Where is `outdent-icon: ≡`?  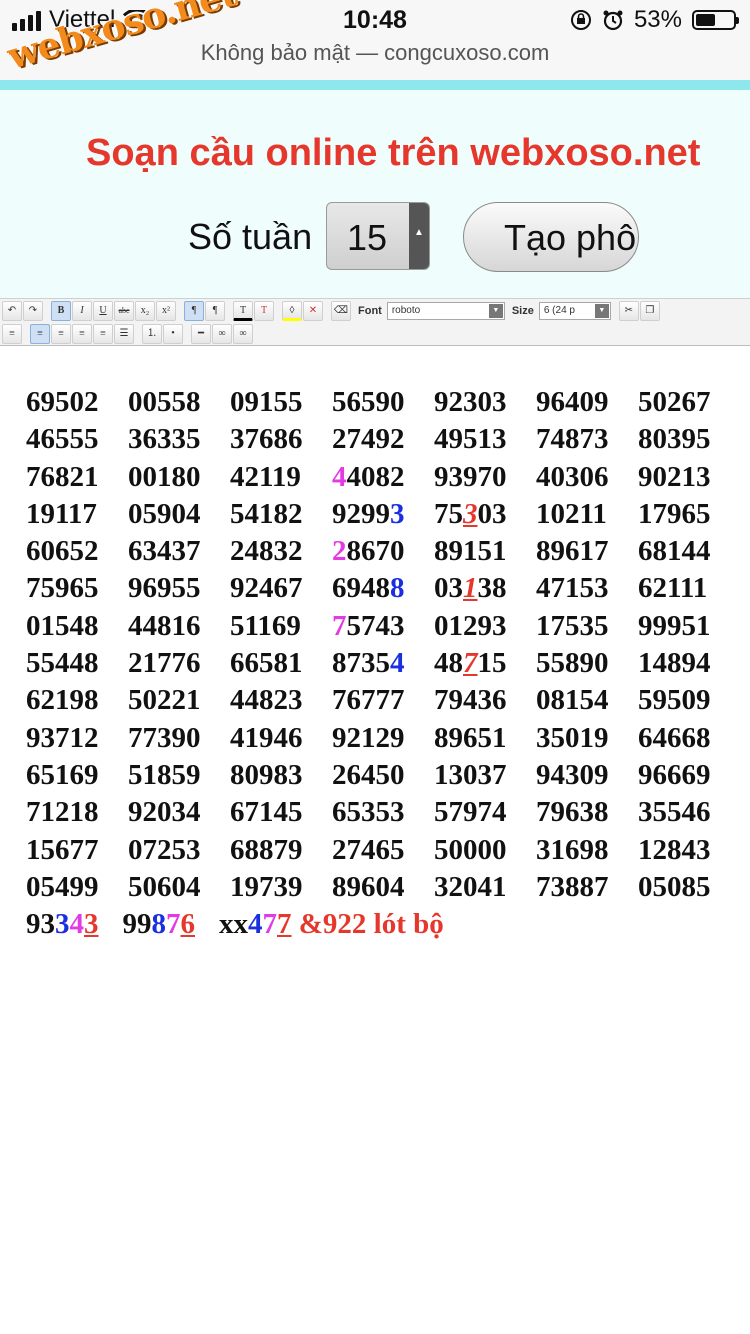 outdent-icon: ≡ is located at coordinates (12, 334).